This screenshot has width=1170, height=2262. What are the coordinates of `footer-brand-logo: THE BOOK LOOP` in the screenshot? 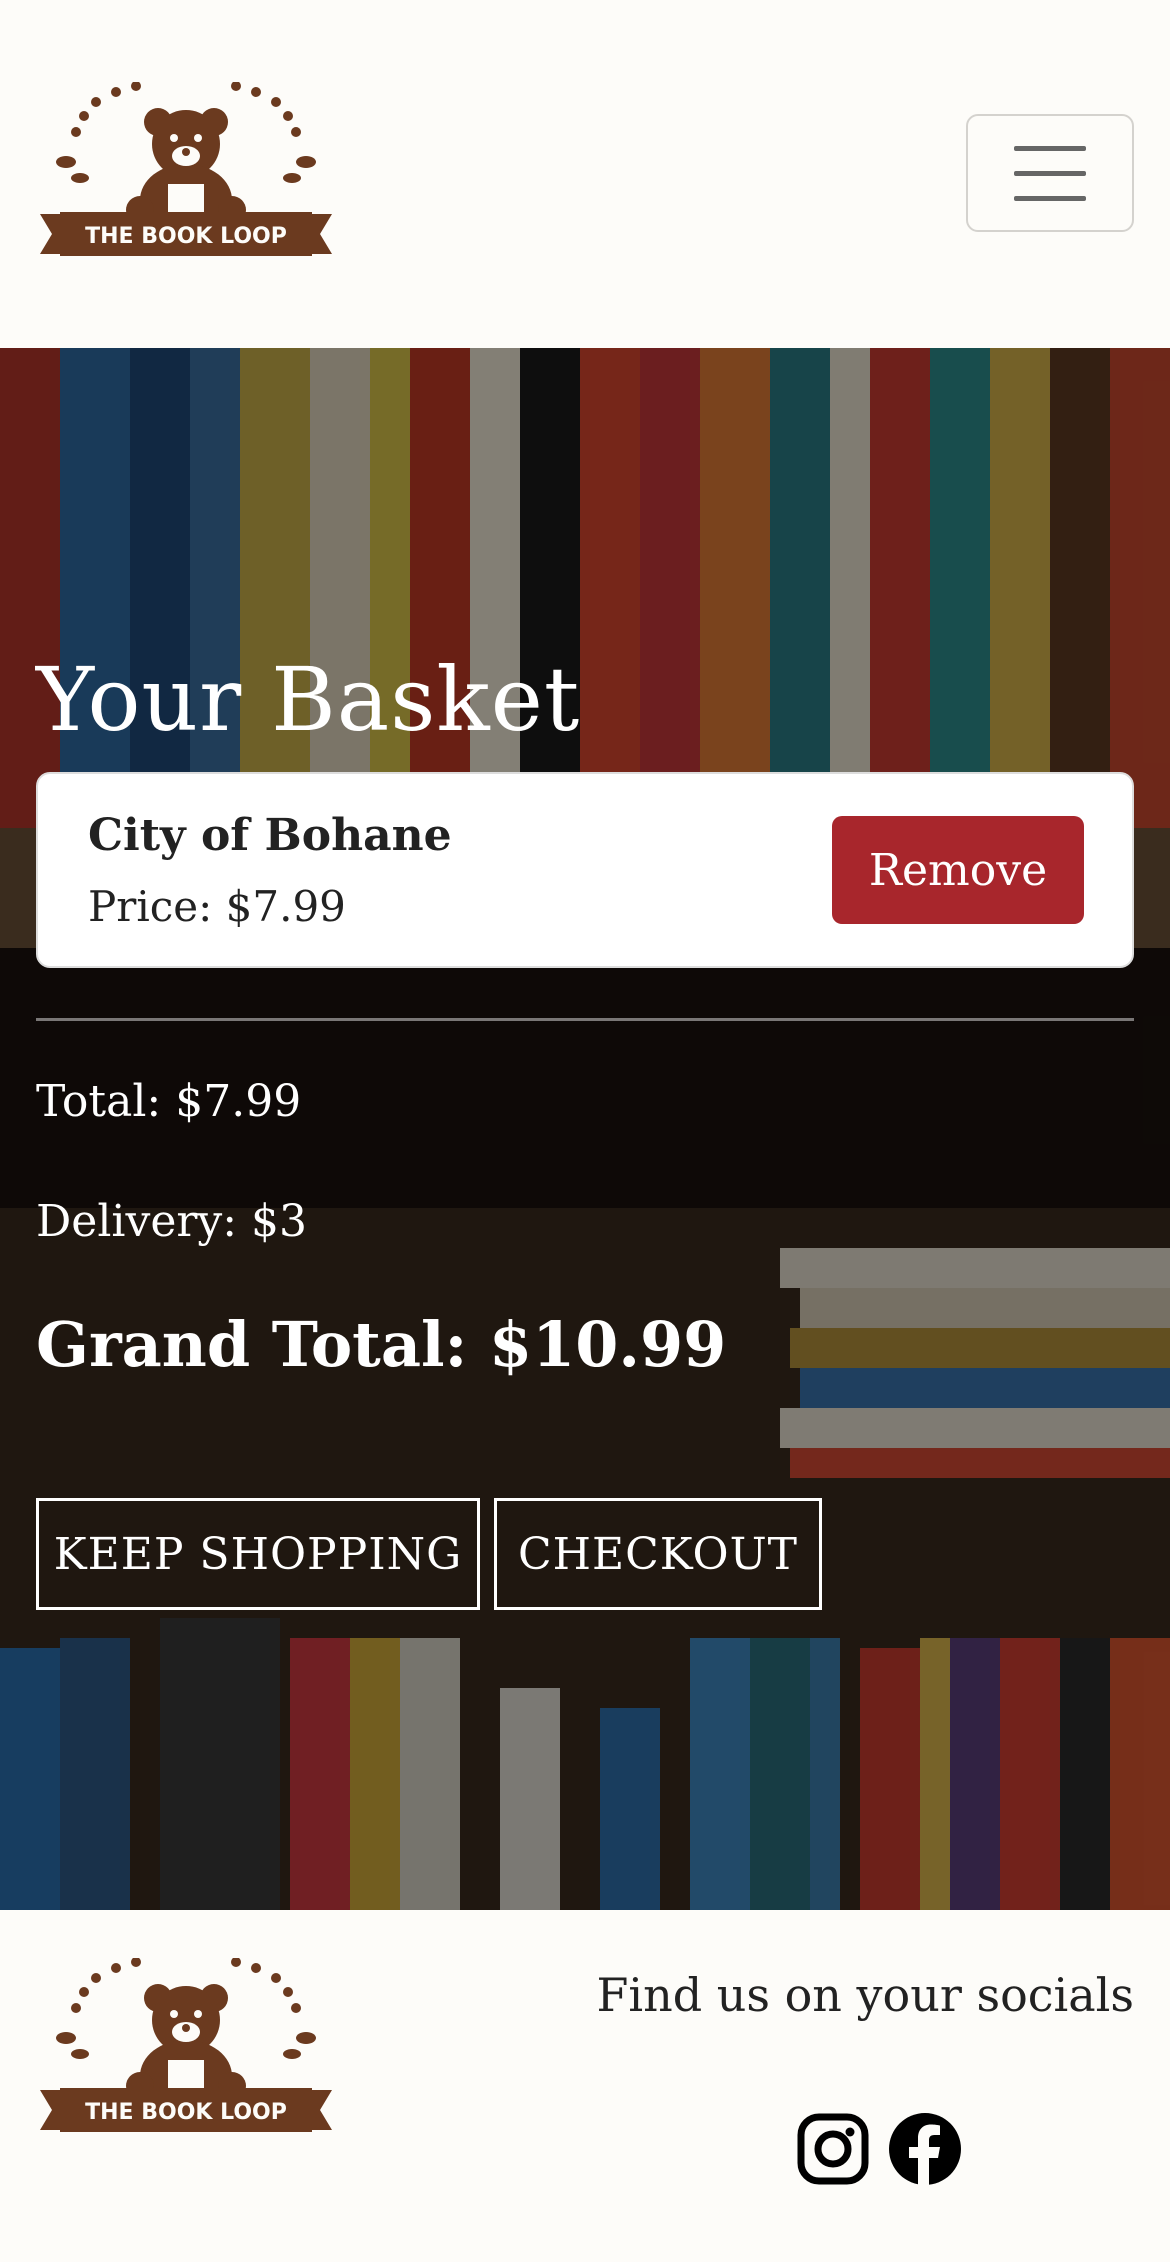 It's located at (186, 2047).